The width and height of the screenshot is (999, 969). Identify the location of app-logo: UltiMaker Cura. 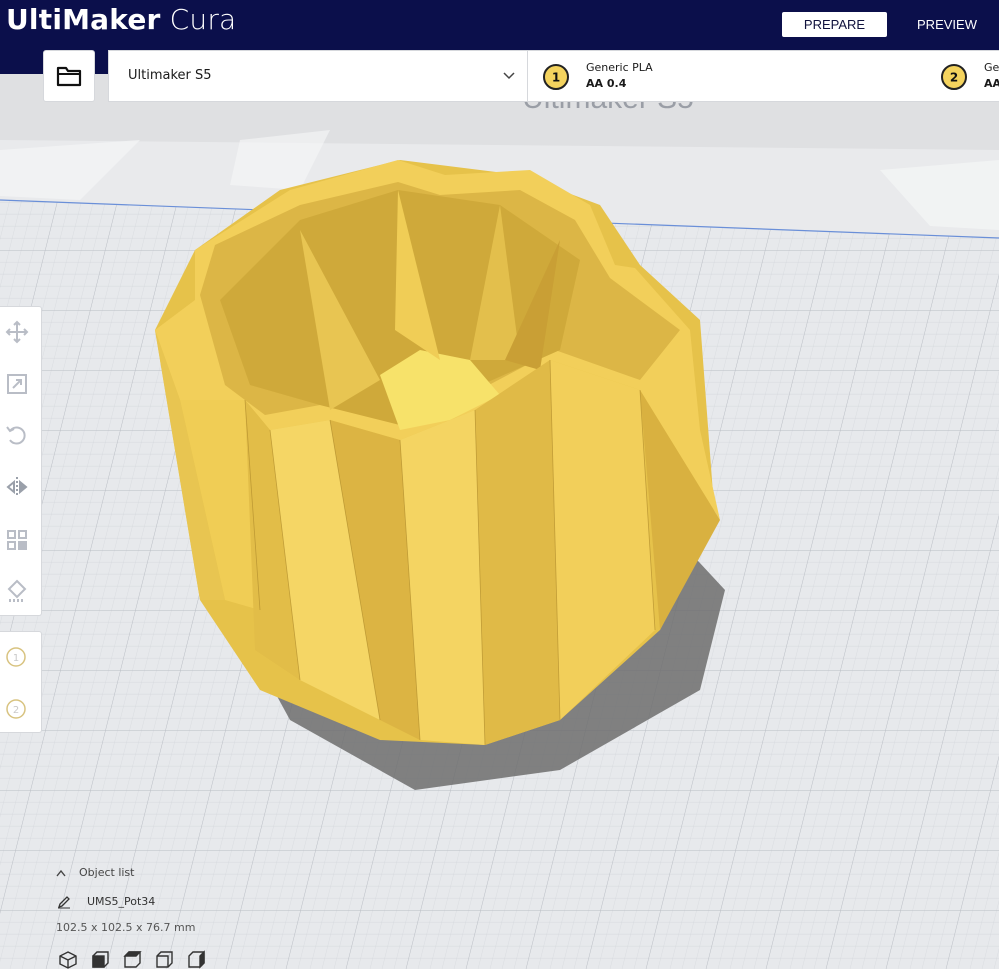
(121, 19).